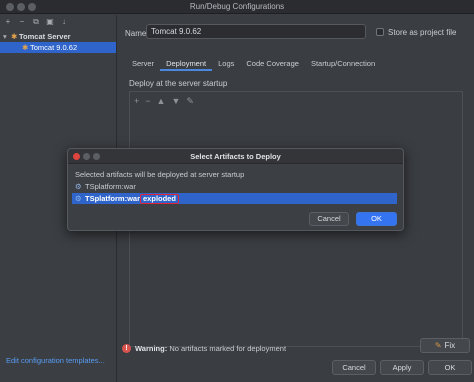 The image size is (474, 382). What do you see at coordinates (402, 367) in the screenshot?
I see `apply-button: Apply` at bounding box center [402, 367].